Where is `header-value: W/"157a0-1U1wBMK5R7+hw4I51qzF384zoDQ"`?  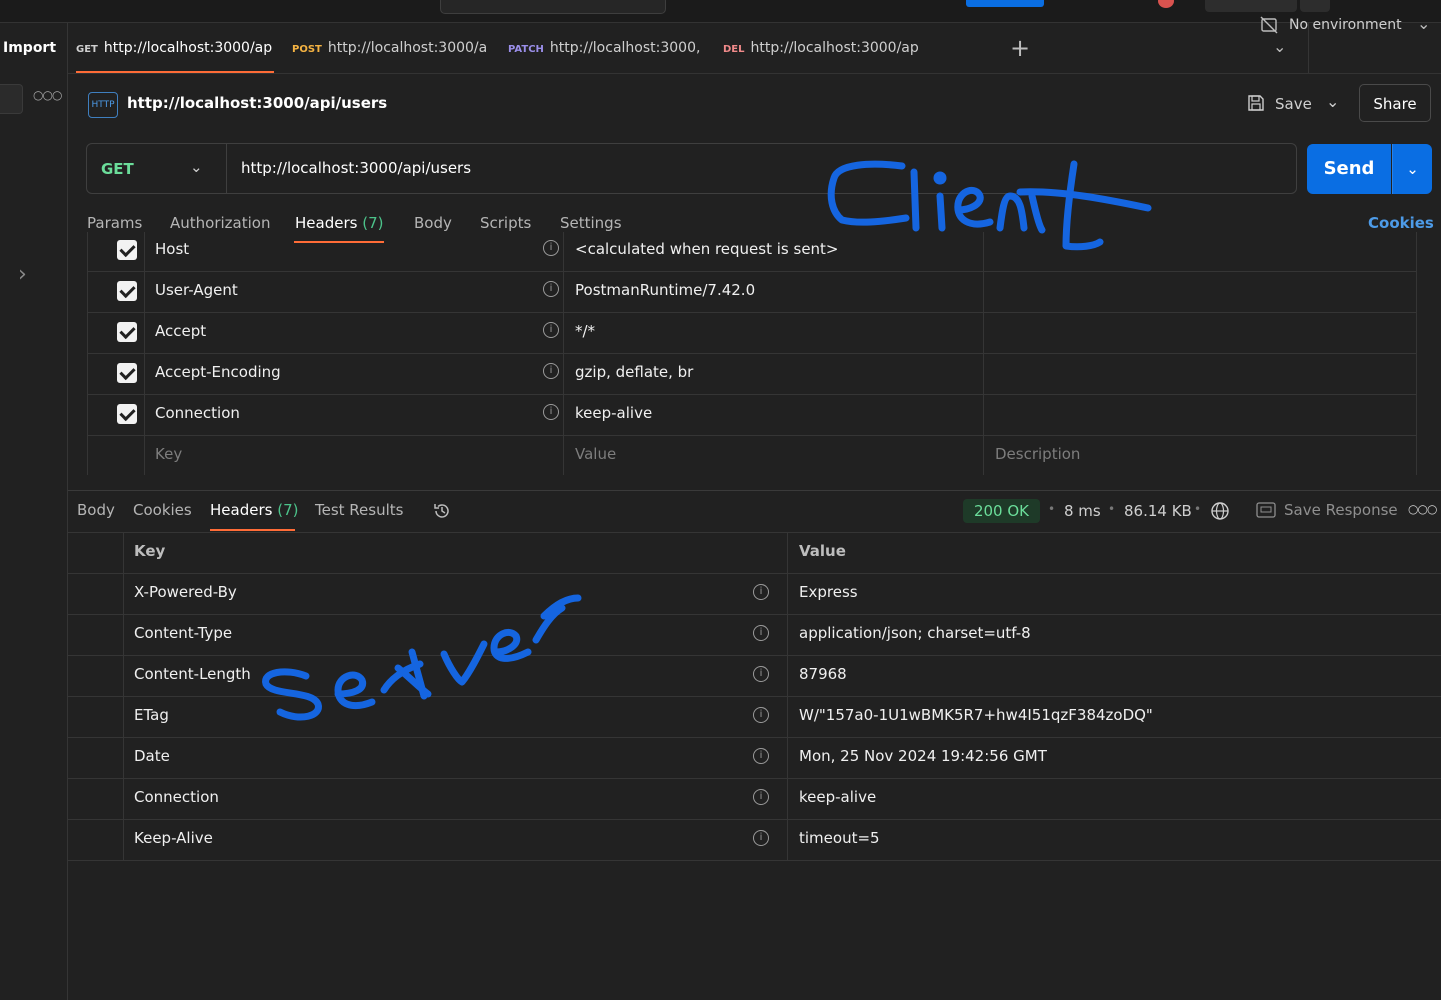
header-value: W/"157a0-1U1wBMK5R7+hw4I51qzF384zoDQ" is located at coordinates (976, 715).